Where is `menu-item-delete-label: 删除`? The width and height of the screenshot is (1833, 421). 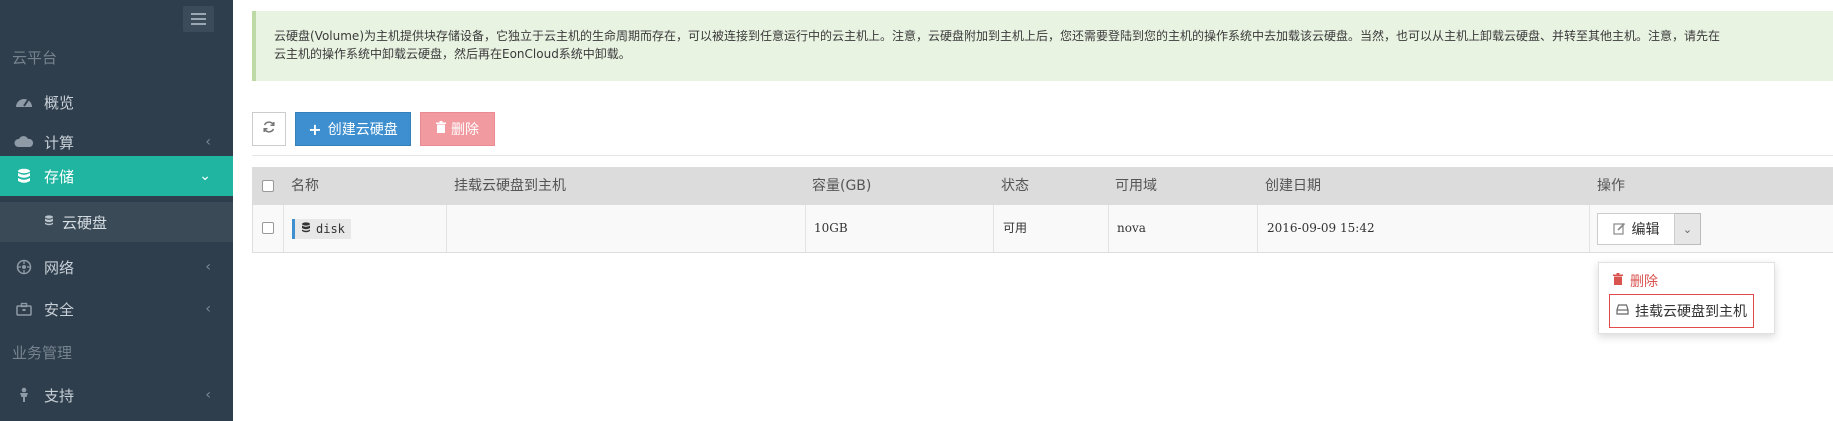
menu-item-delete-label: 删除 is located at coordinates (1644, 282).